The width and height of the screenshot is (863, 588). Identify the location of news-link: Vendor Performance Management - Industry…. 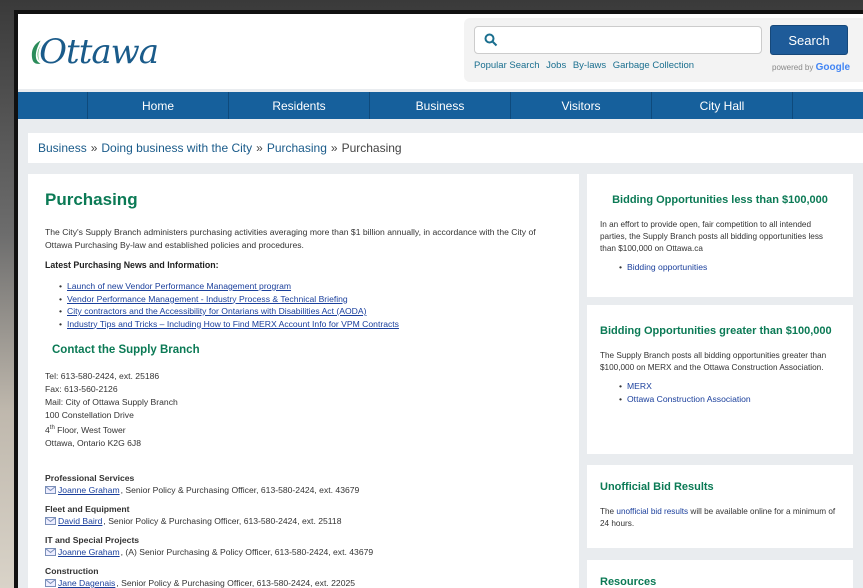
(310, 299).